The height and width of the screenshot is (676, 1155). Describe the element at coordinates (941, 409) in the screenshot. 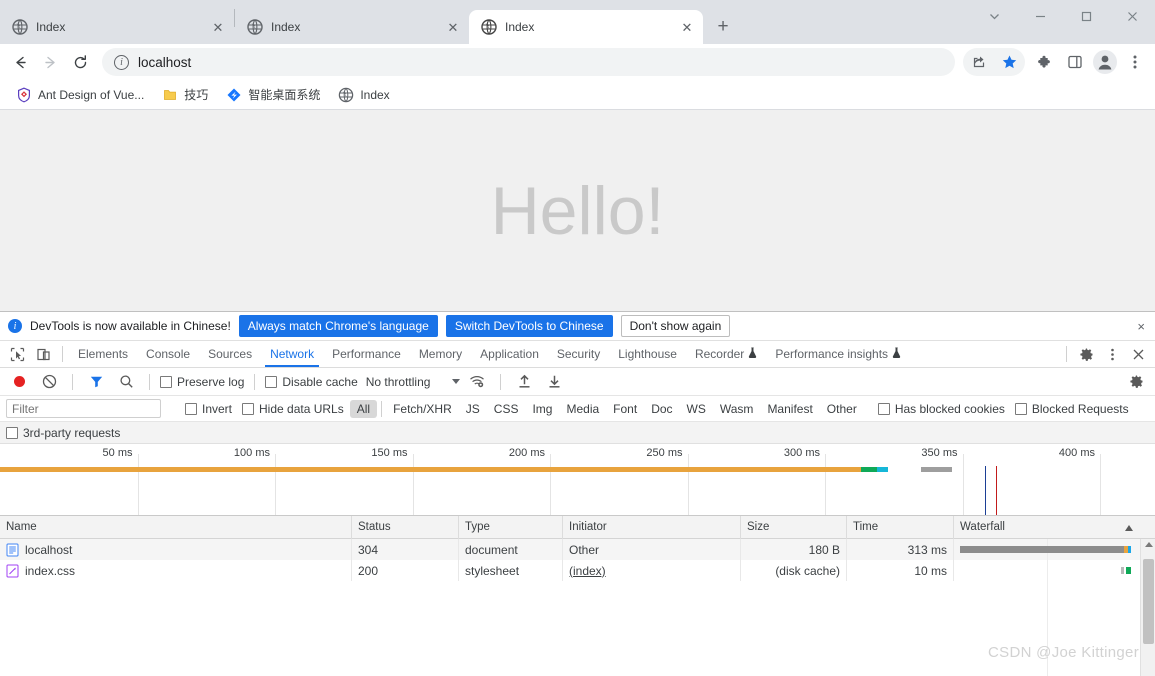

I see `has-blocked-cookies-checkbox: Has blocked cookies` at that location.